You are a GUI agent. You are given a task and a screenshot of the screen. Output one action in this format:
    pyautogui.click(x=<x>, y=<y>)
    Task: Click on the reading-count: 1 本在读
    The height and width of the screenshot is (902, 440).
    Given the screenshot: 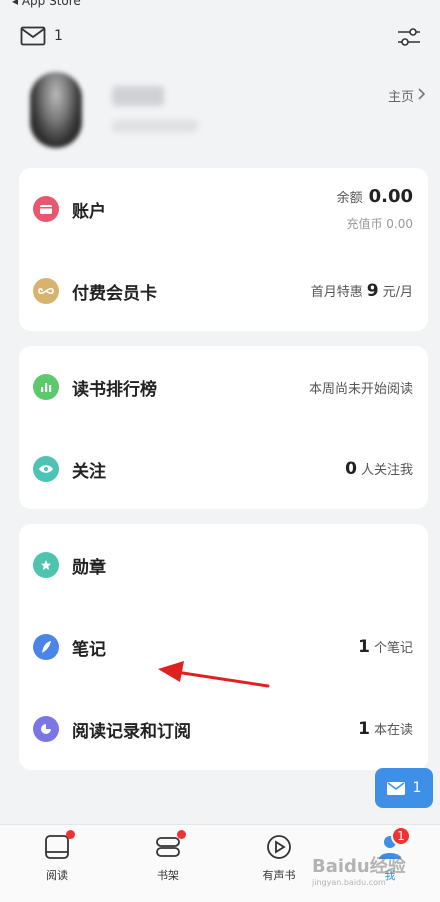 What is the action you would take?
    pyautogui.click(x=385, y=729)
    